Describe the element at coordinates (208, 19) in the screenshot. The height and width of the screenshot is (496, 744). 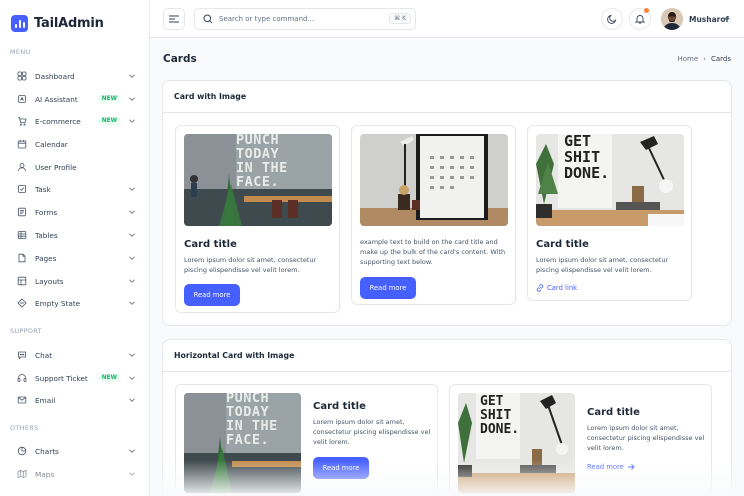
I see `search-icon` at that location.